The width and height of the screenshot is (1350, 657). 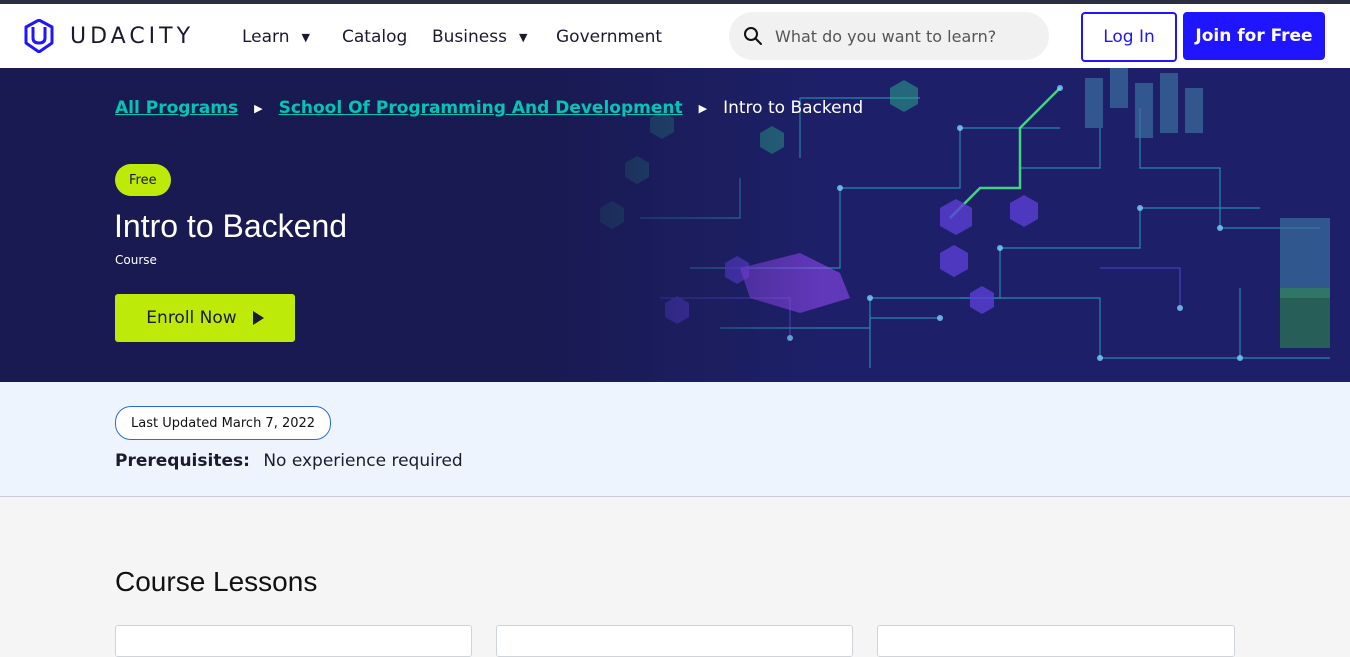 What do you see at coordinates (1254, 36) in the screenshot?
I see `join-button: Join for Free` at bounding box center [1254, 36].